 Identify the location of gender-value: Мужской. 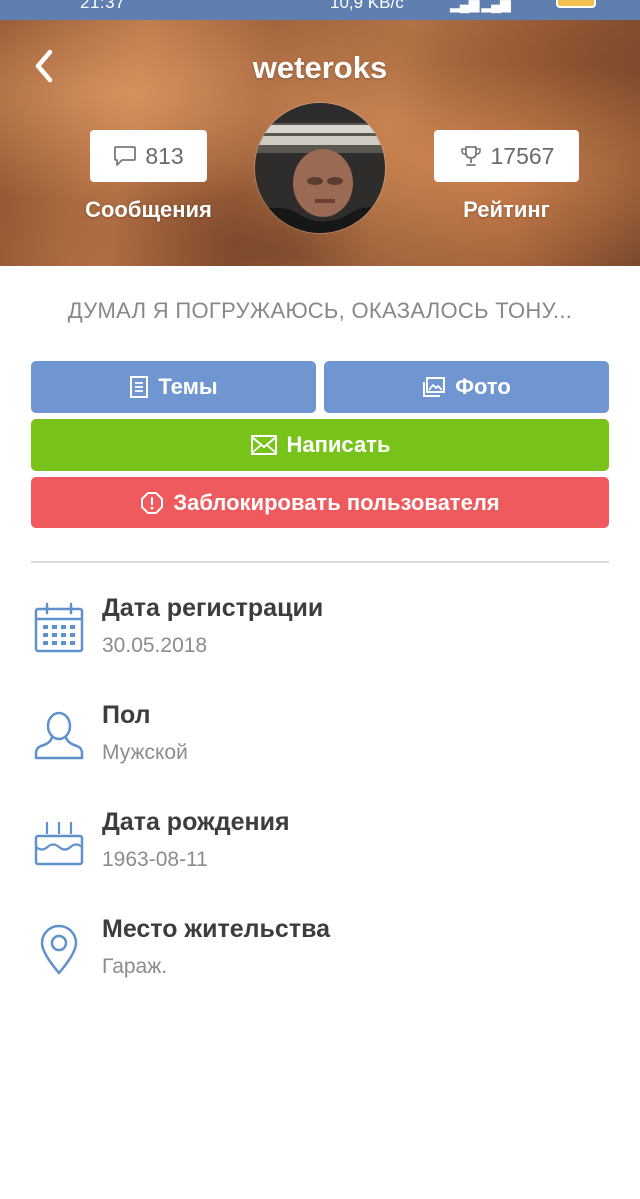
(145, 752).